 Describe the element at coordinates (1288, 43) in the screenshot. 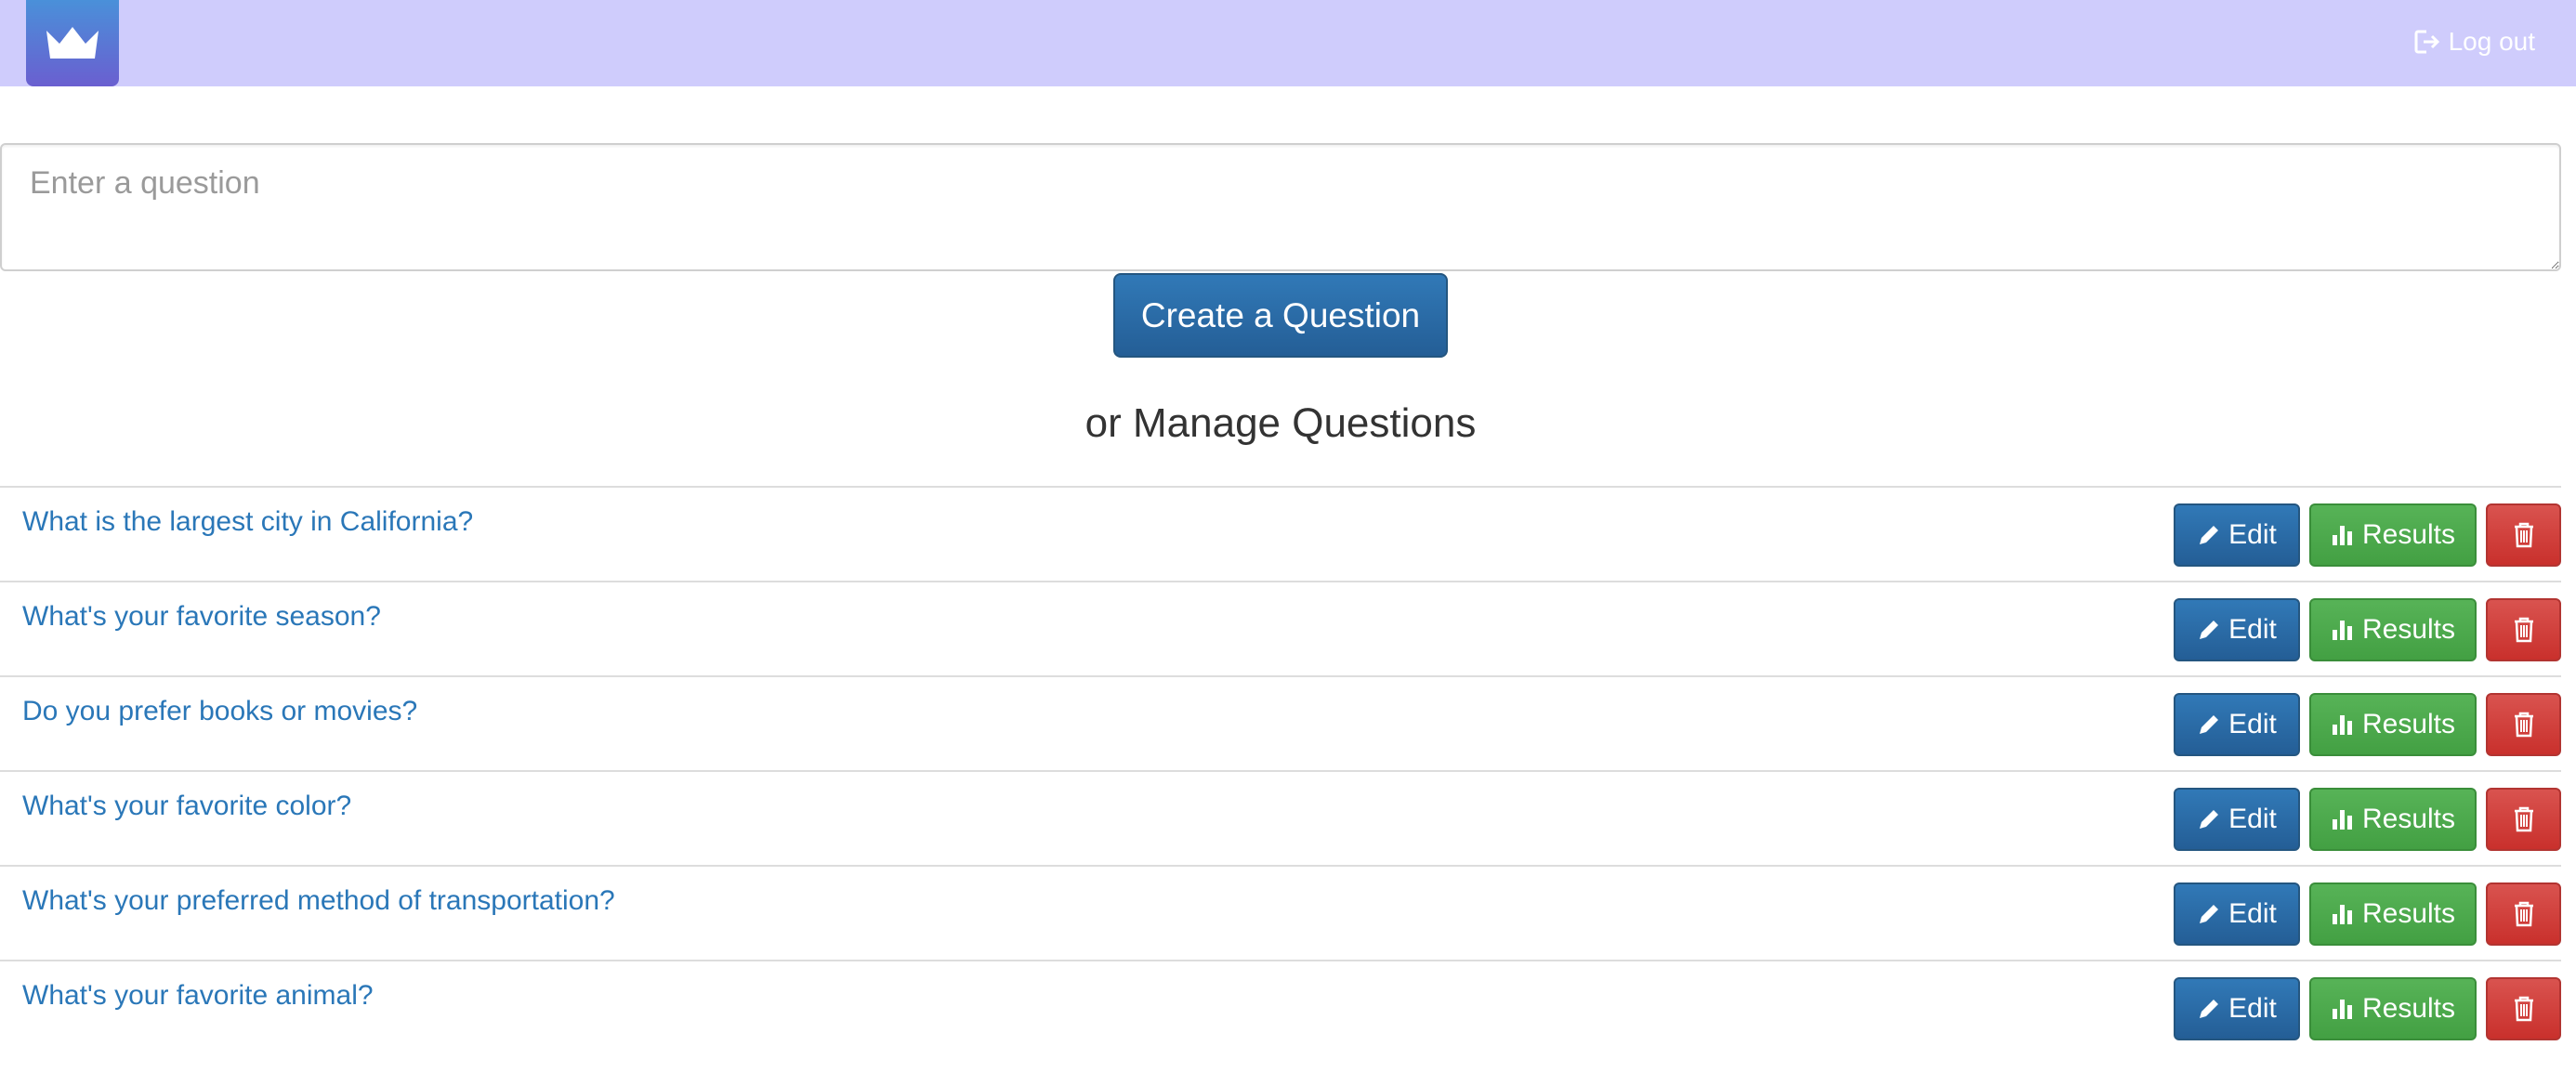

I see `top-navbar: Log out` at that location.